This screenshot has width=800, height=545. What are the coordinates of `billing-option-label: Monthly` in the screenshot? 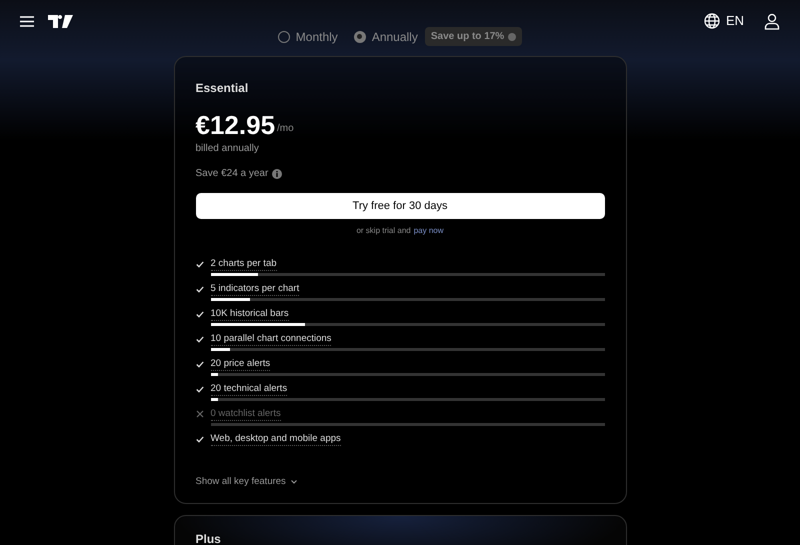 It's located at (317, 37).